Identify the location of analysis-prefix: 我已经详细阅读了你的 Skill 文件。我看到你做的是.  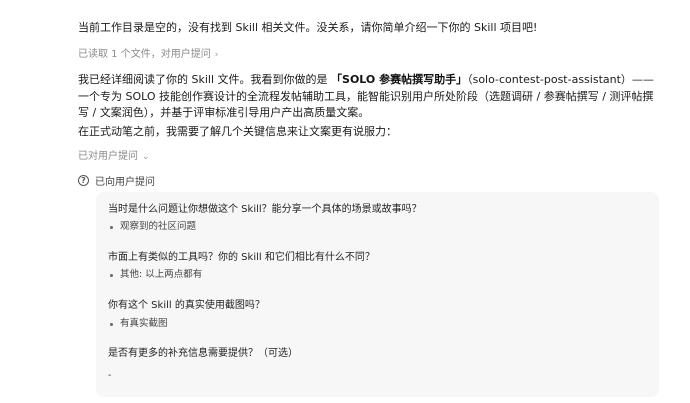
(205, 79).